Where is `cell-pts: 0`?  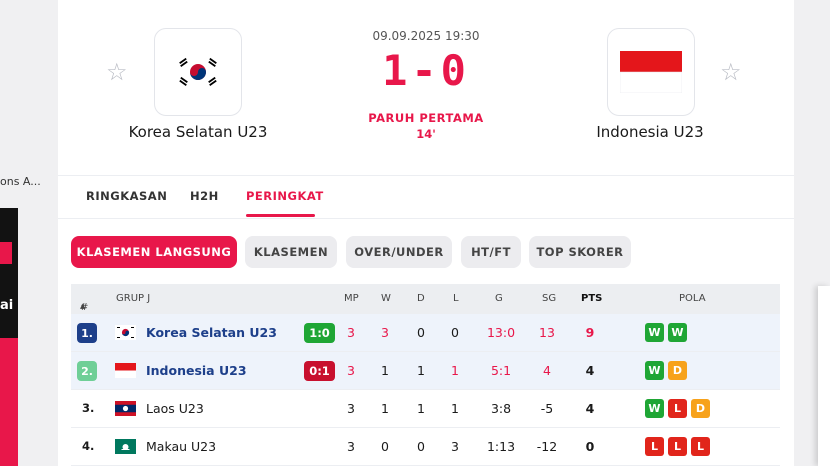 cell-pts: 0 is located at coordinates (590, 446).